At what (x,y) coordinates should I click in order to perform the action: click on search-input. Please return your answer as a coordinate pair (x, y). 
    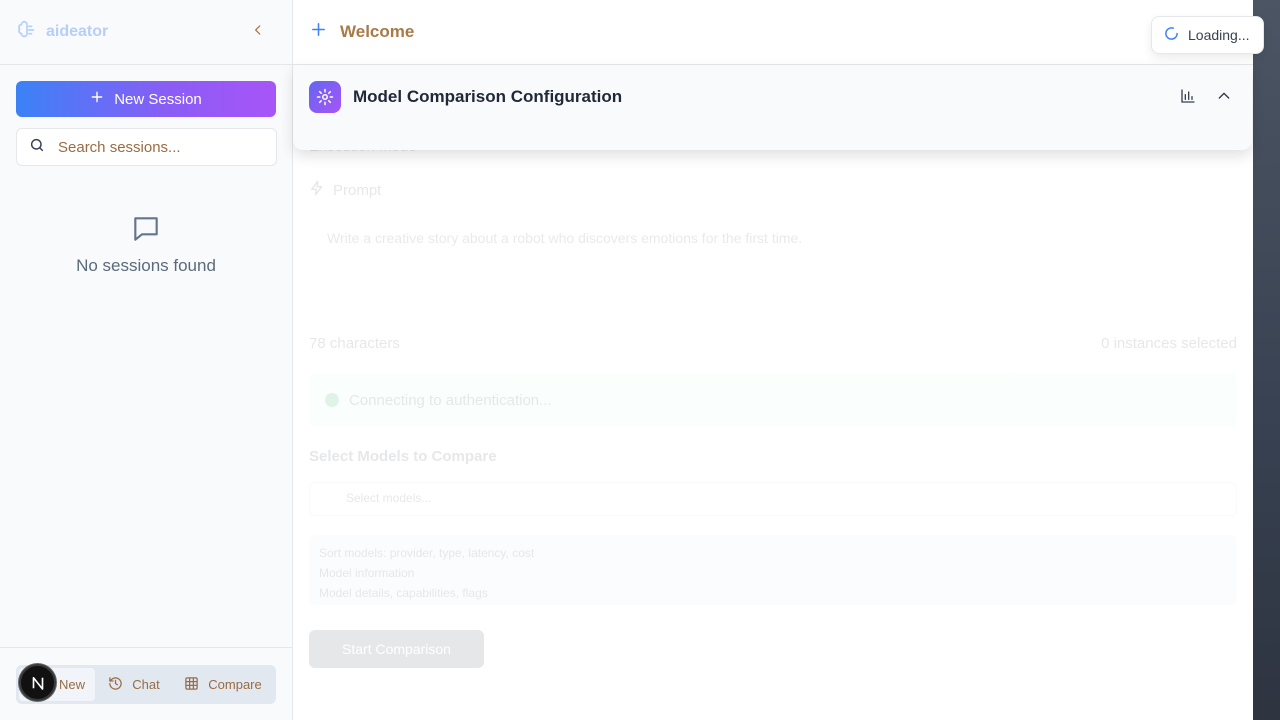
    Looking at the image, I should click on (158, 147).